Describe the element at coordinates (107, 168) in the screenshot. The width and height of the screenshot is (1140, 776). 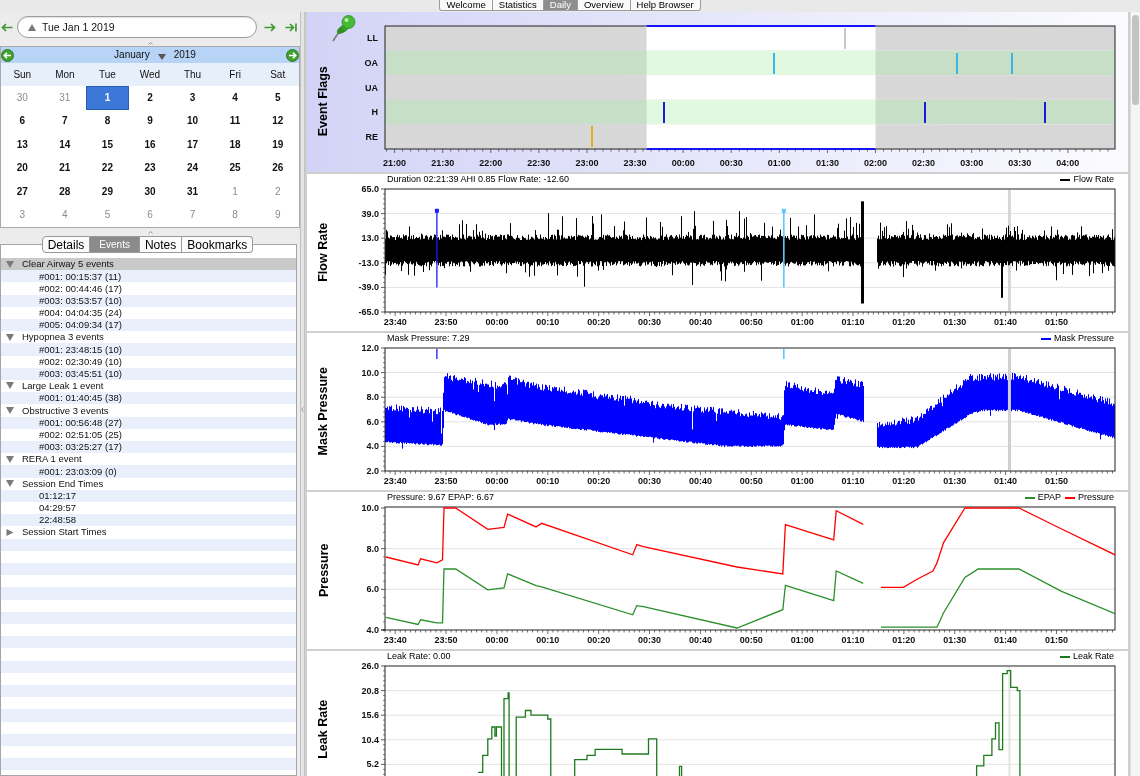
I see `calendar-day: 22` at that location.